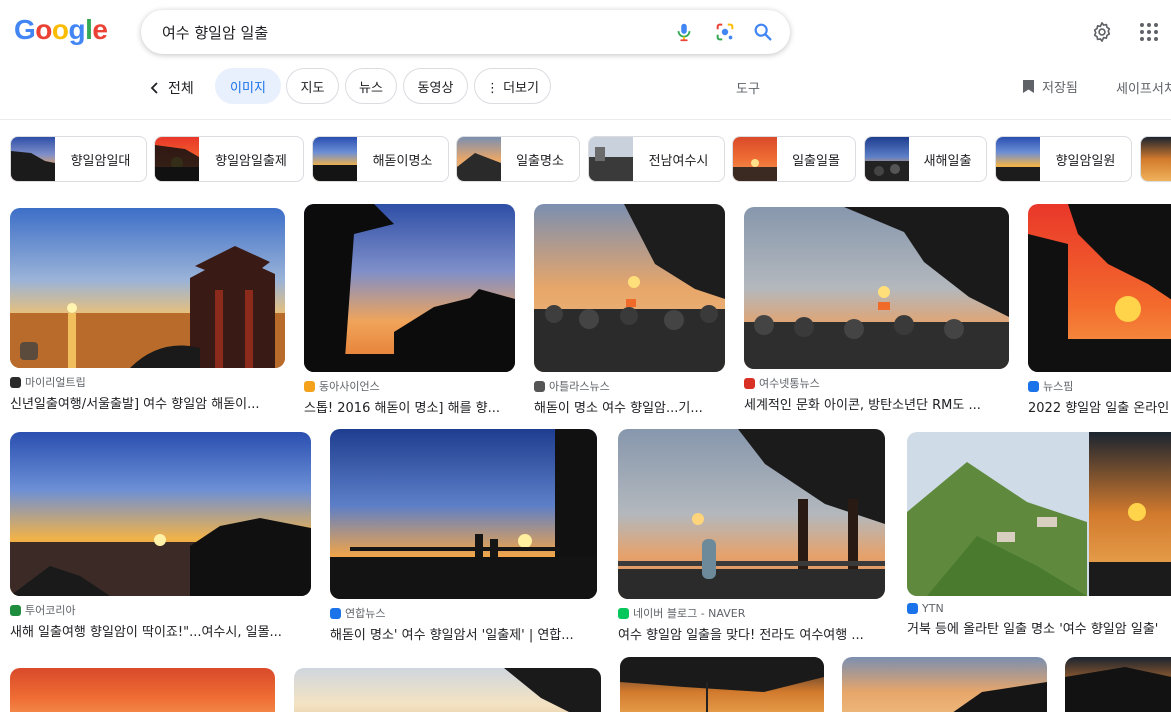 The height and width of the screenshot is (712, 1171). I want to click on tools-button: 도구, so click(748, 87).